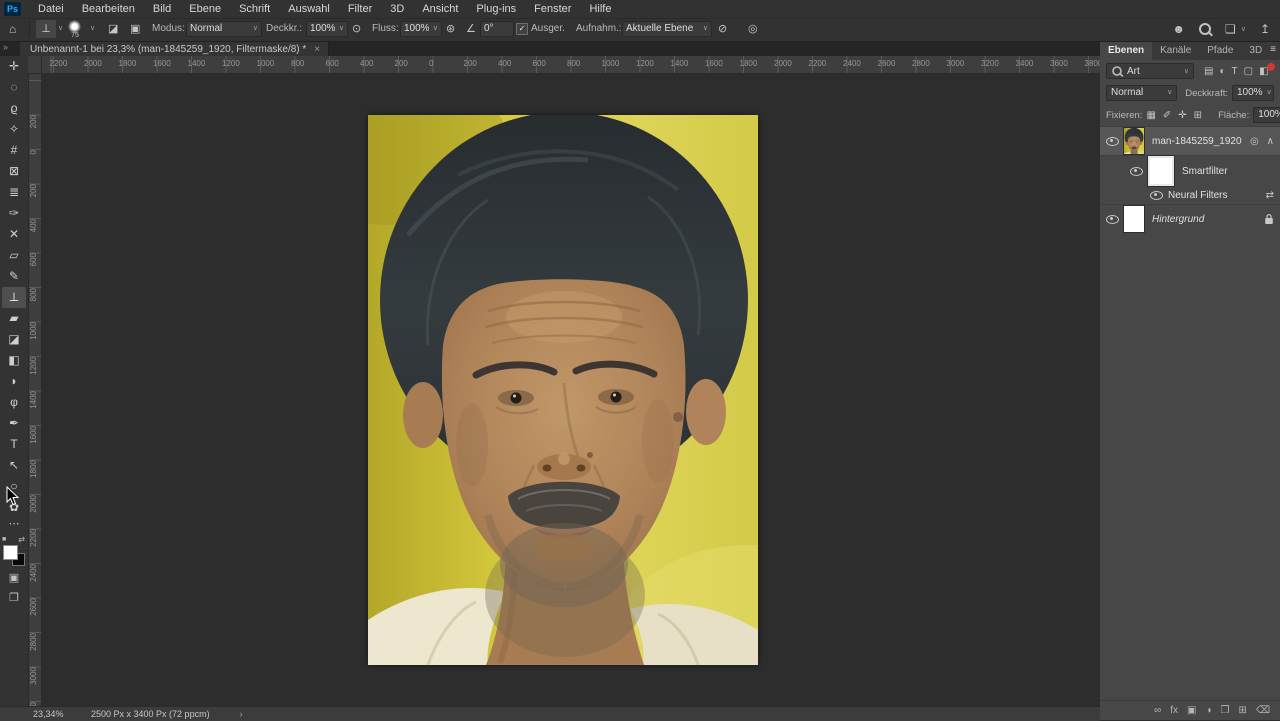 The image size is (1280, 721). What do you see at coordinates (1167, 115) in the screenshot?
I see `lock-pixels-icon: ✐` at bounding box center [1167, 115].